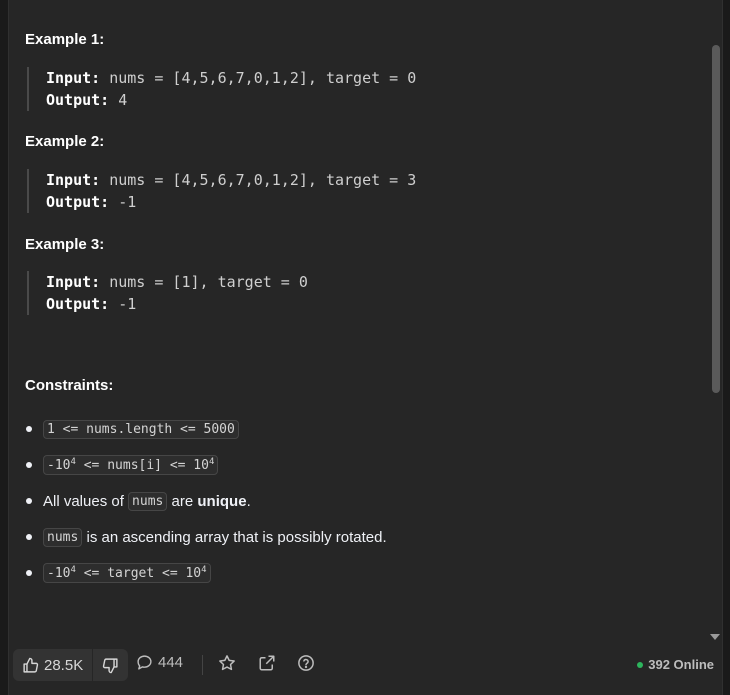  What do you see at coordinates (30, 665) in the screenshot?
I see `thumbs-up-icon` at bounding box center [30, 665].